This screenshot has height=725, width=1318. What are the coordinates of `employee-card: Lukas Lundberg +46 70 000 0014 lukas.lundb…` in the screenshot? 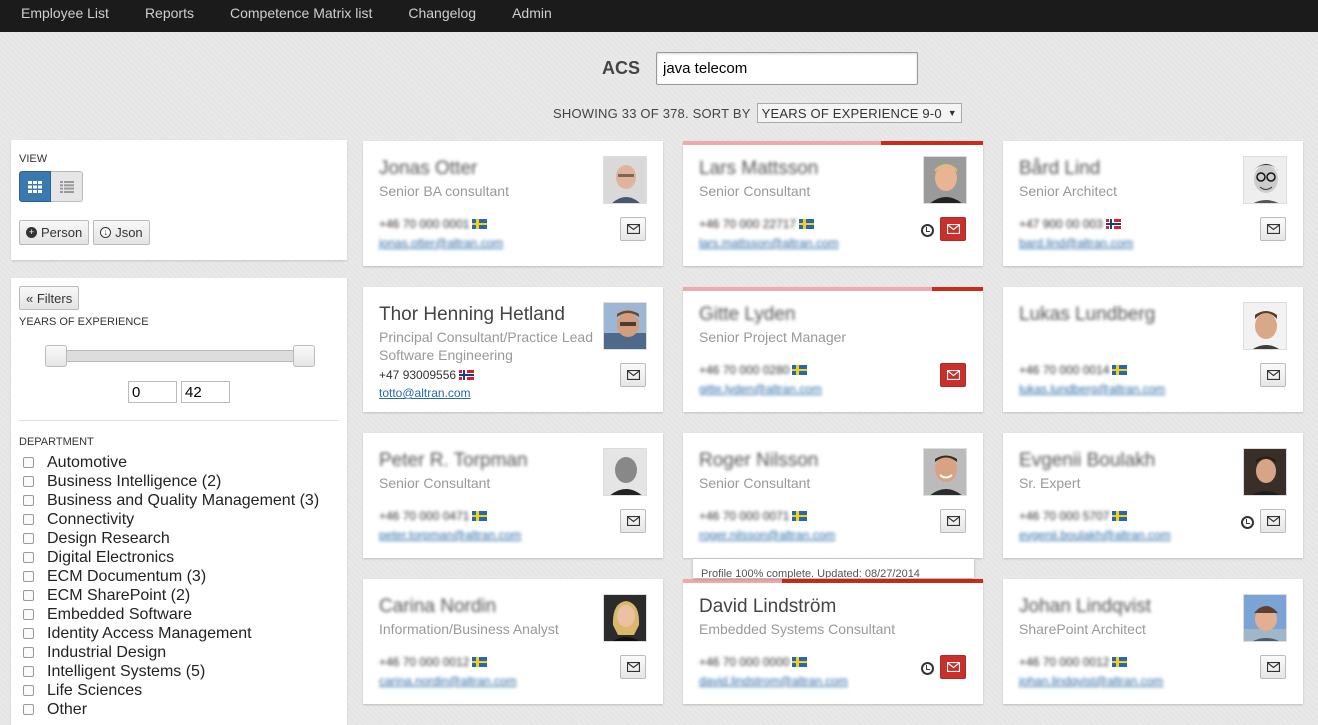 It's located at (1153, 349).